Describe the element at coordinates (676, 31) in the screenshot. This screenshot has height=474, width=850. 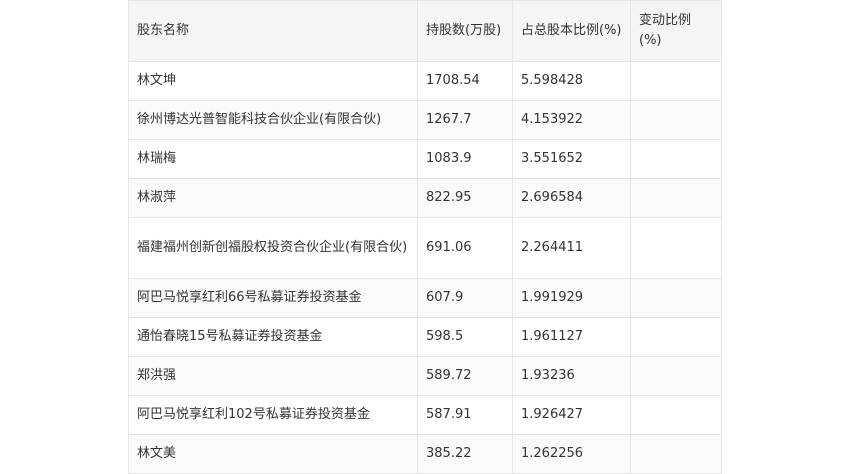
I see `header-change: 变动比例(%)` at that location.